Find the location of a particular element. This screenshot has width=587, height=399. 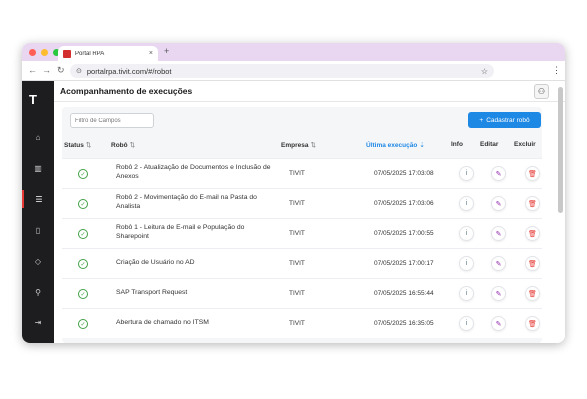

reload-icon: ↻ is located at coordinates (61, 70).